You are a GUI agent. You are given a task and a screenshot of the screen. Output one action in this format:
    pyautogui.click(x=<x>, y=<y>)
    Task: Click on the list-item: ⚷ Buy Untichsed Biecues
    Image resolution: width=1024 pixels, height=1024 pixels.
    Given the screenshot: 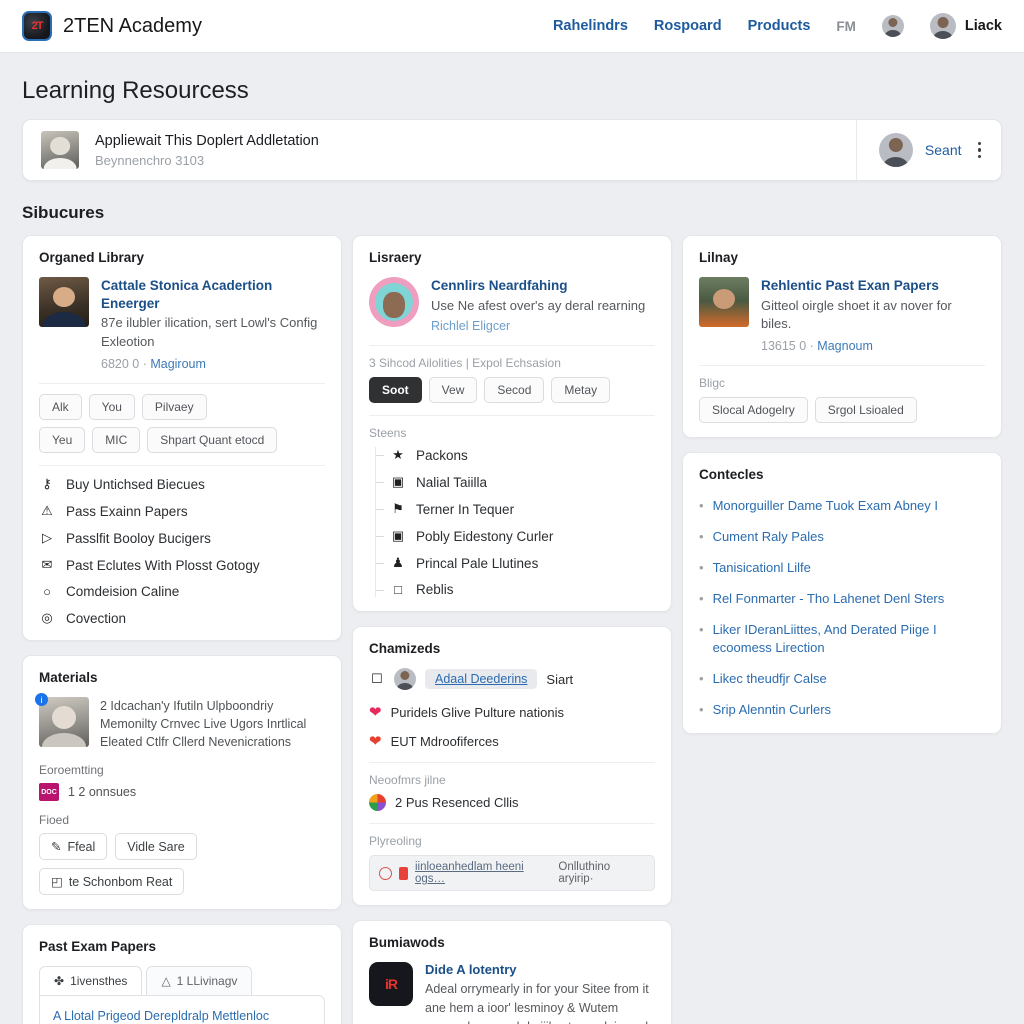 What is the action you would take?
    pyautogui.click(x=182, y=484)
    